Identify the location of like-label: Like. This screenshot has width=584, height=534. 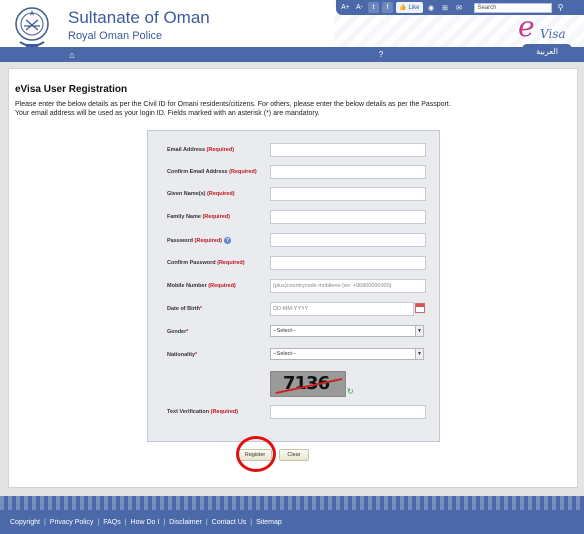
(414, 7).